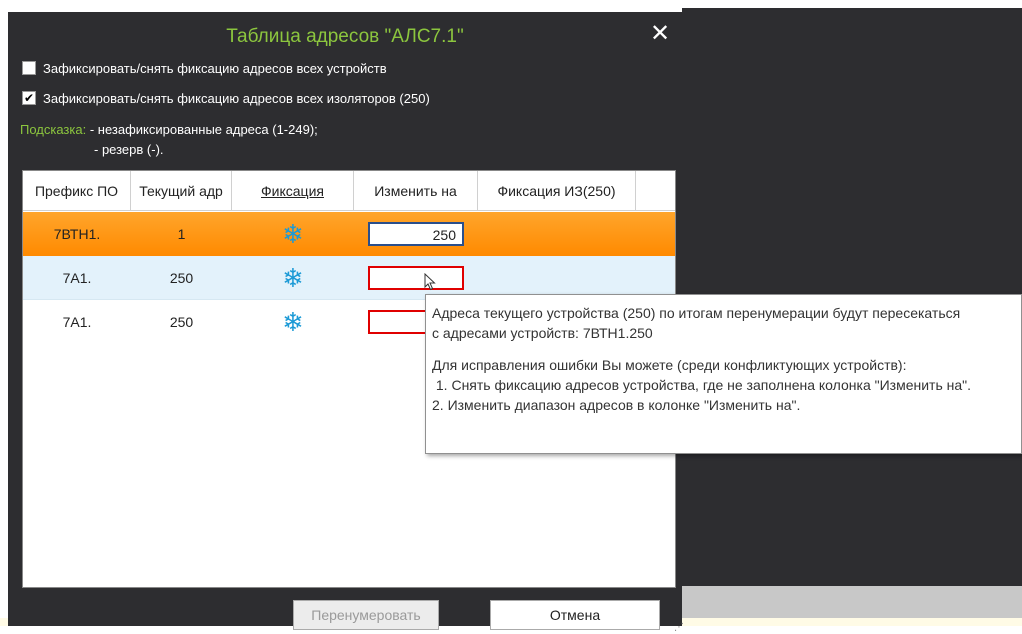  What do you see at coordinates (416, 234) in the screenshot?
I see `change-to-input: 250` at bounding box center [416, 234].